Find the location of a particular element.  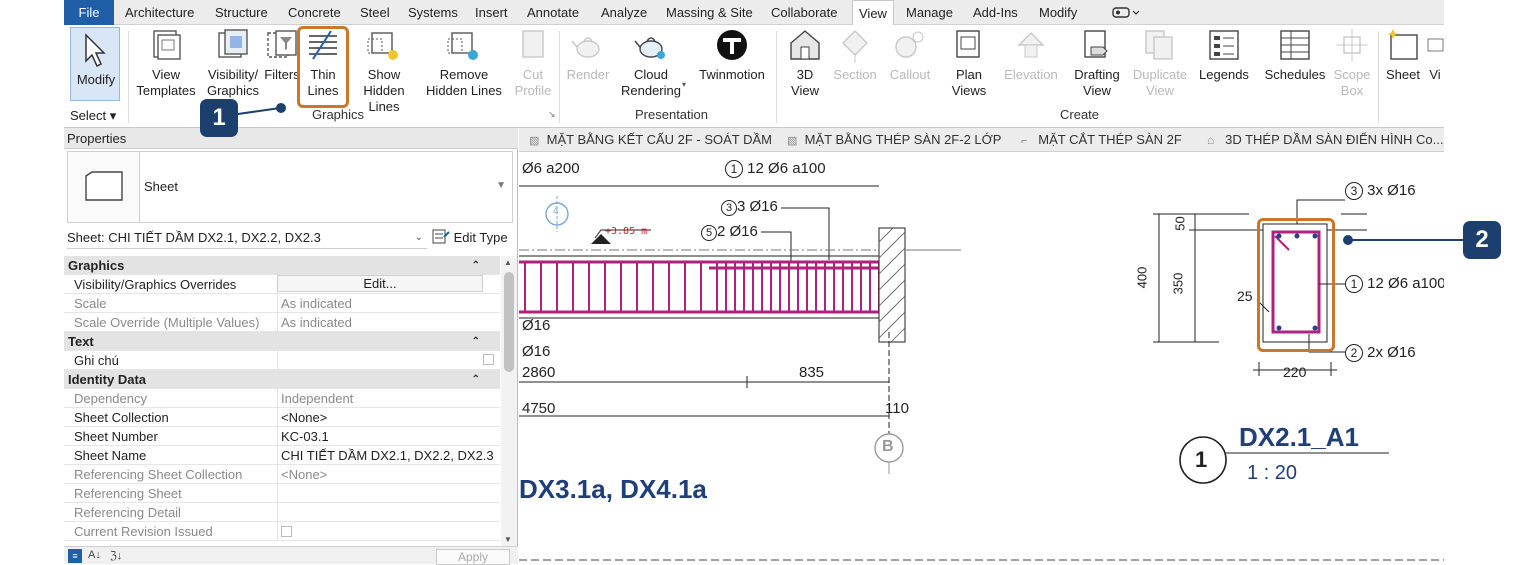

type-dropdown-icon: ▼ is located at coordinates (501, 185).